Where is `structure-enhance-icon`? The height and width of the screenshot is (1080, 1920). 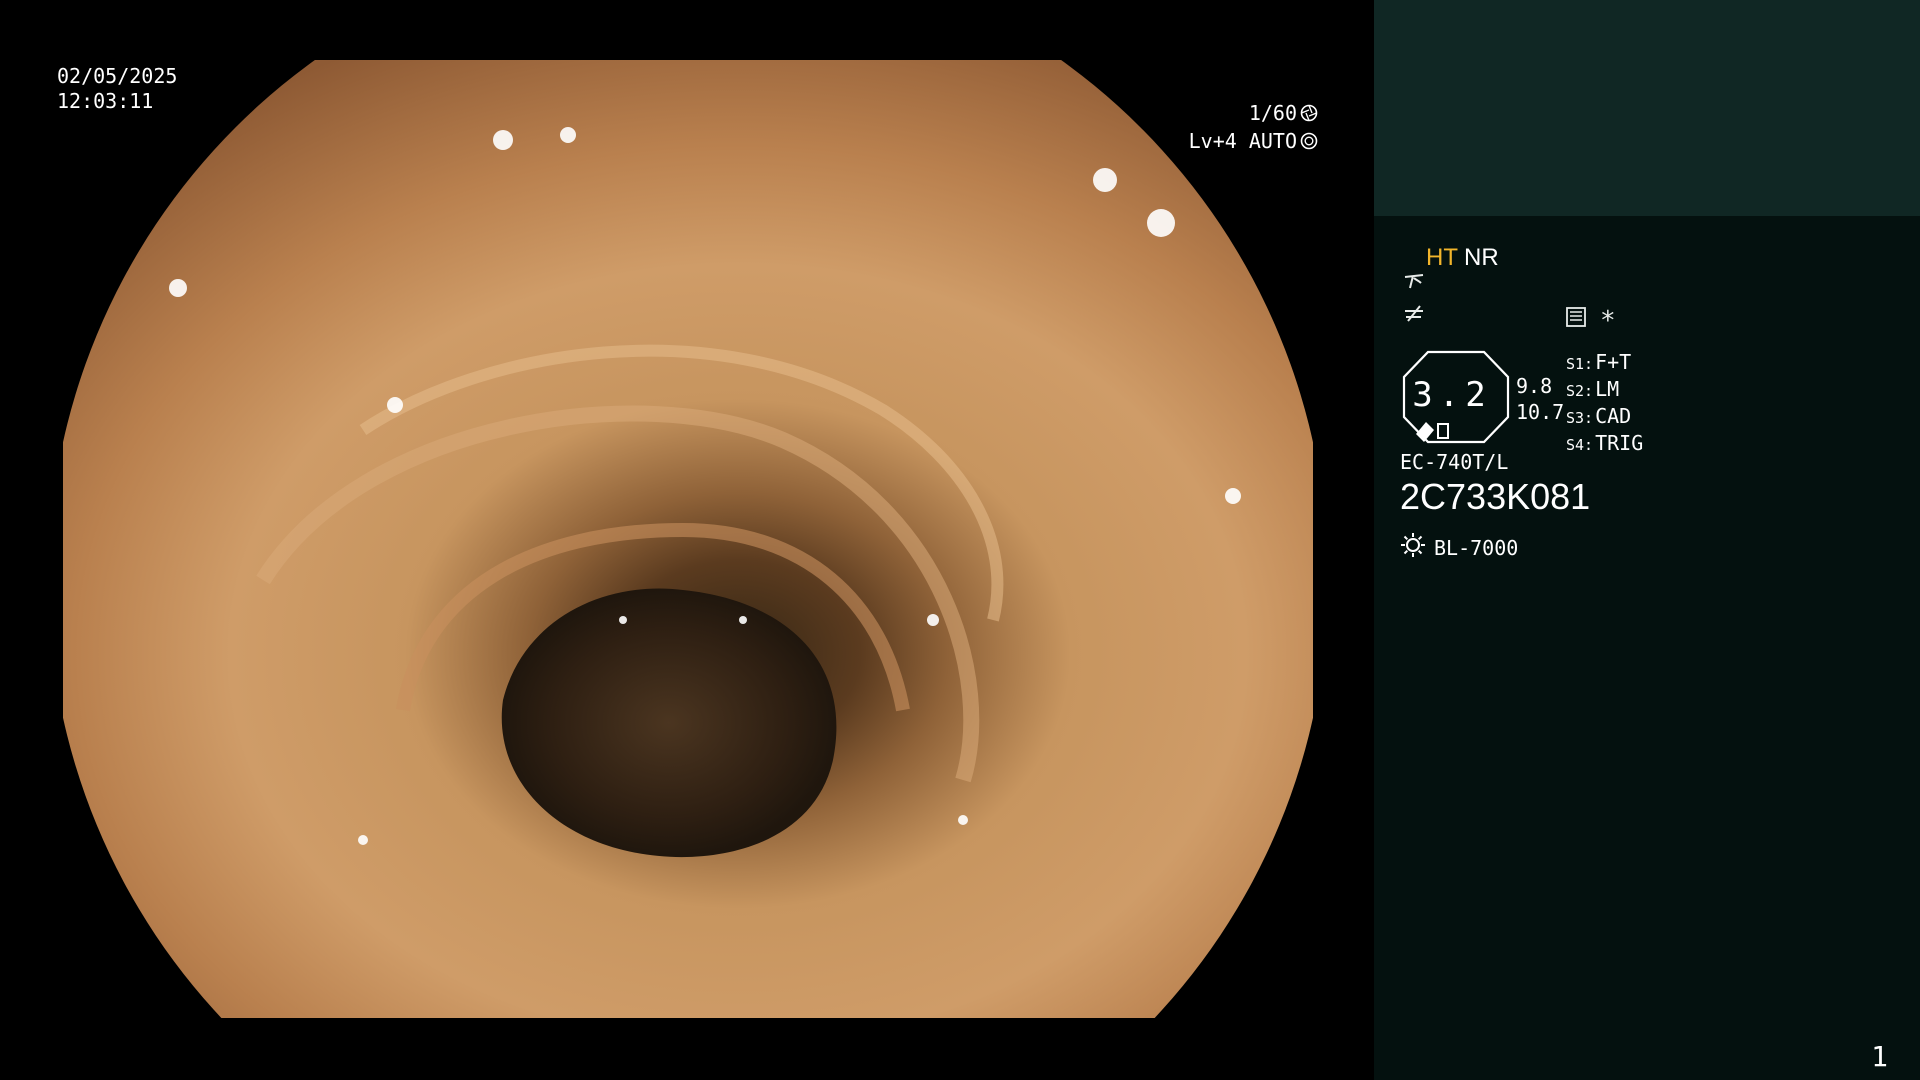 structure-enhance-icon is located at coordinates (1414, 285).